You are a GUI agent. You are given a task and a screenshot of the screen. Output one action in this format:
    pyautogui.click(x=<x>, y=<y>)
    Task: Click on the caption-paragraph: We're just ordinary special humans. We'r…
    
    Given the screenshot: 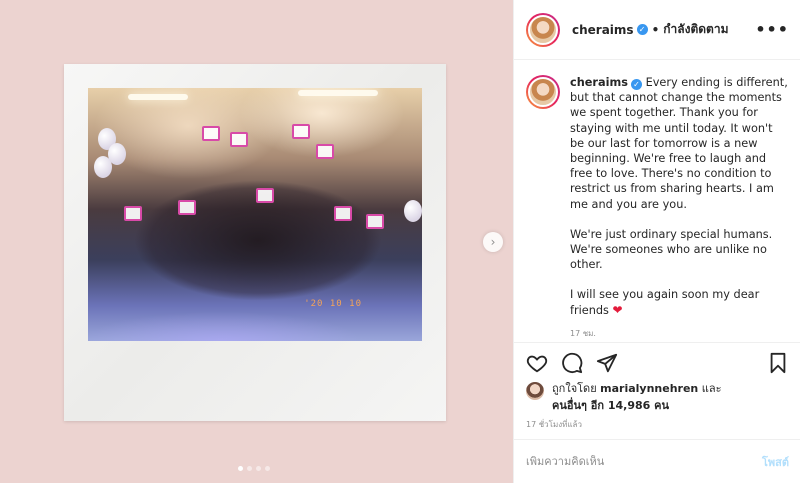 What is the action you would take?
    pyautogui.click(x=671, y=249)
    